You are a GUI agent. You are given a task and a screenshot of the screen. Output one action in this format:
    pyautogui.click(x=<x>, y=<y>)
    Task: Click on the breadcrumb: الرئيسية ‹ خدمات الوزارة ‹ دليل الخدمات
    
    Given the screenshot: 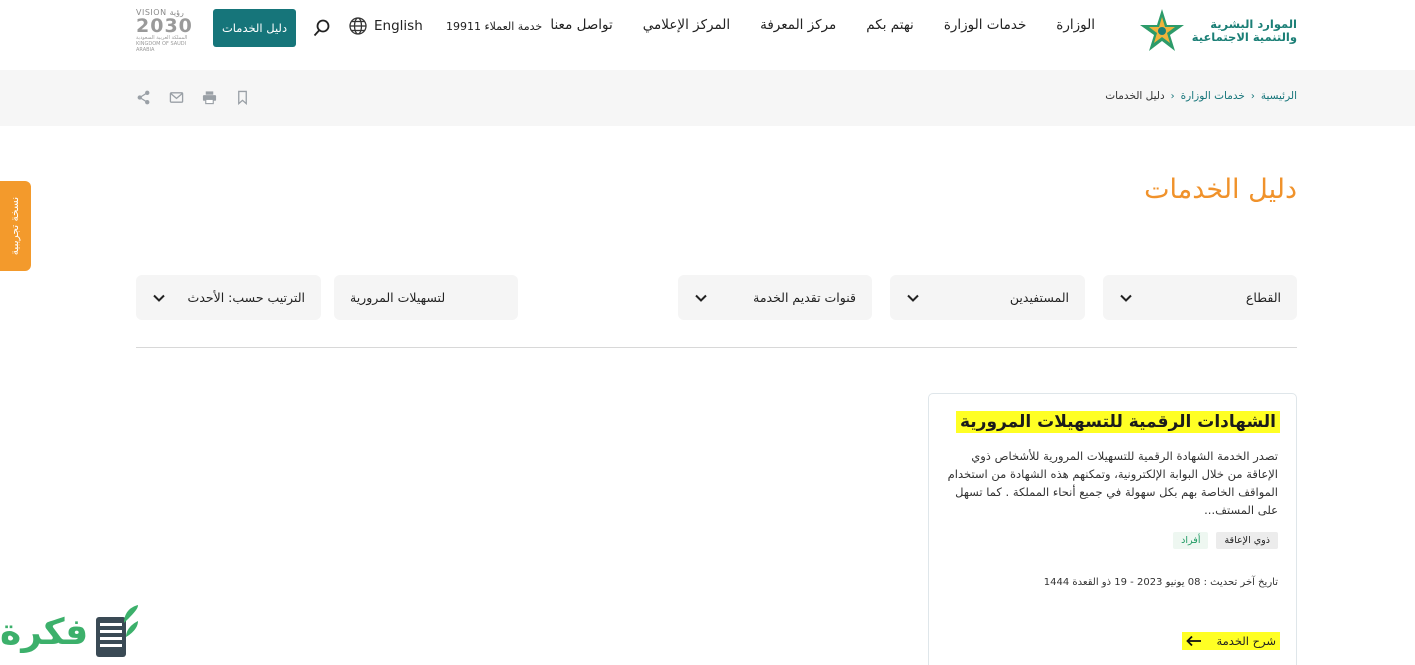 What is the action you would take?
    pyautogui.click(x=1201, y=96)
    